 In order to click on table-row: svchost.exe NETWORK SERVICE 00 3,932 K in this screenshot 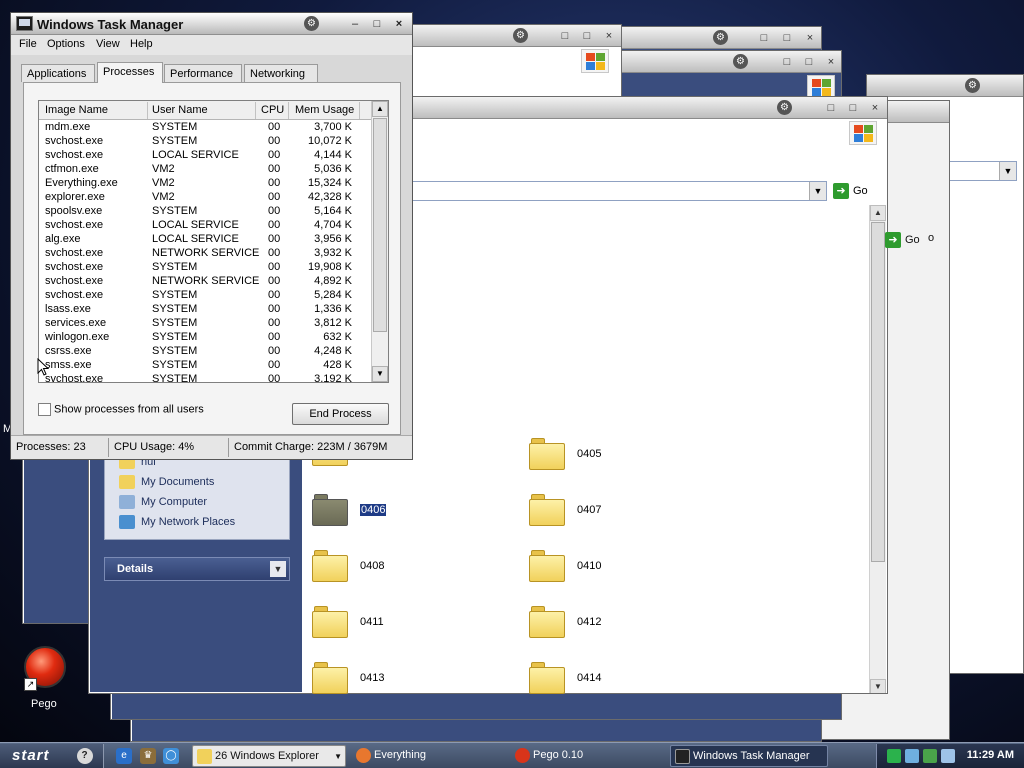, I will do `click(205, 253)`.